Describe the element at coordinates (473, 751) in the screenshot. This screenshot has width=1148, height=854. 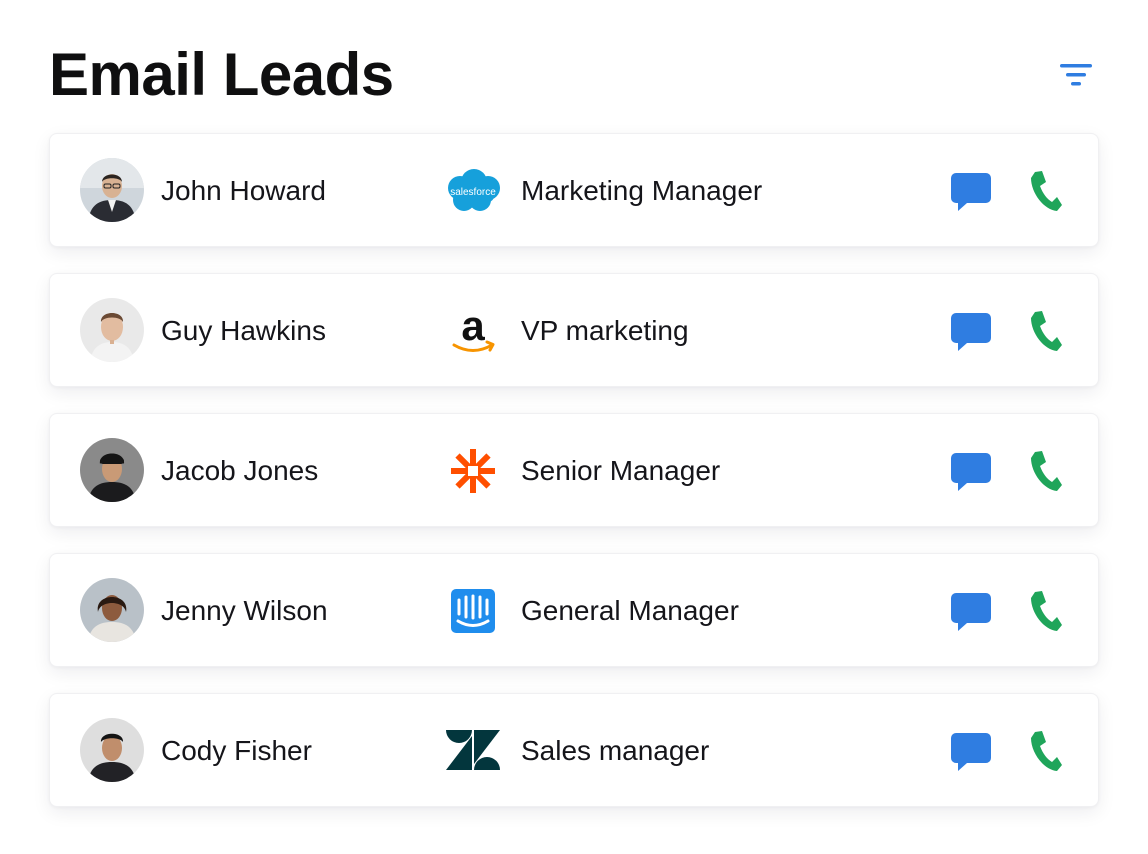
I see `zendesk-logo` at that location.